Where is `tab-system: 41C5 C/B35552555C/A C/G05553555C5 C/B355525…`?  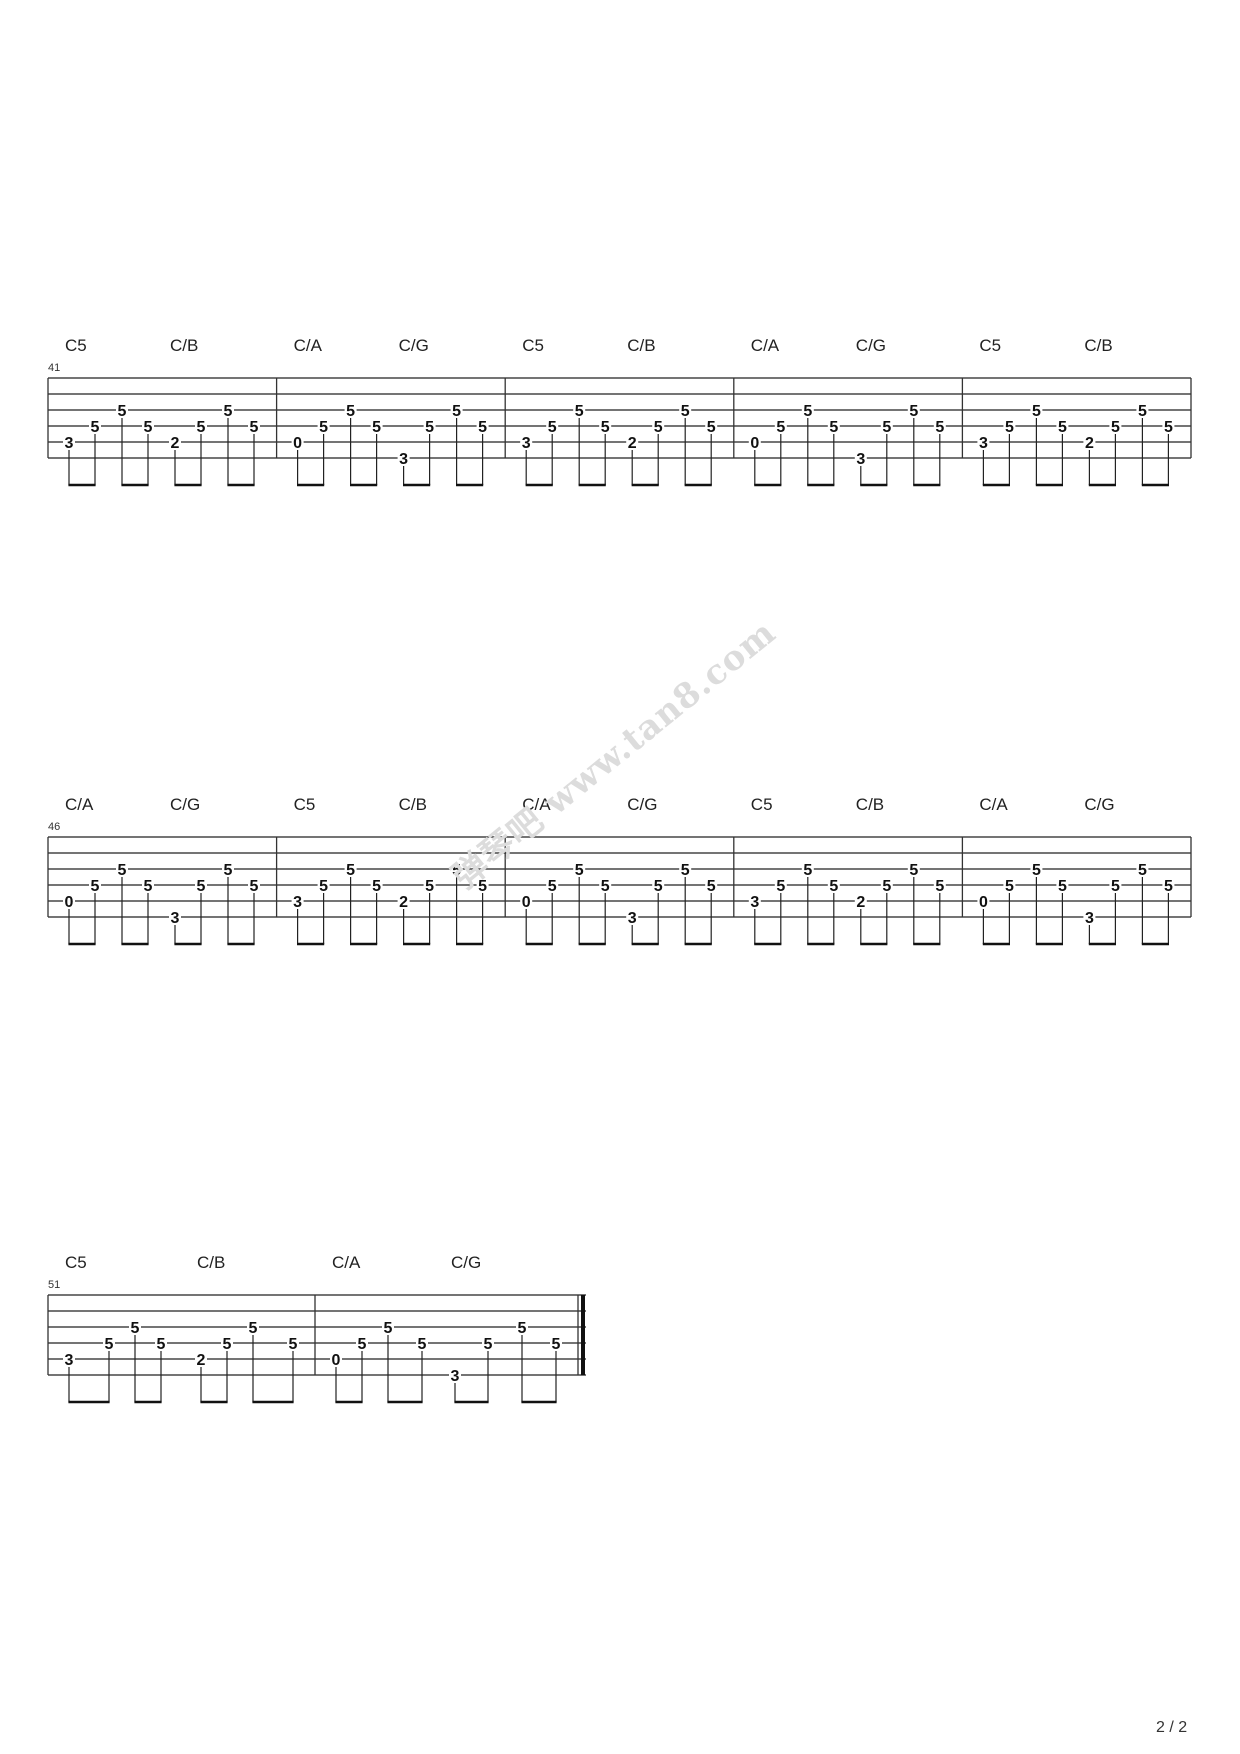
tab-system: 41C5 C/B35552555C/A C/G05553555C5 C/B355525… is located at coordinates (619, 411).